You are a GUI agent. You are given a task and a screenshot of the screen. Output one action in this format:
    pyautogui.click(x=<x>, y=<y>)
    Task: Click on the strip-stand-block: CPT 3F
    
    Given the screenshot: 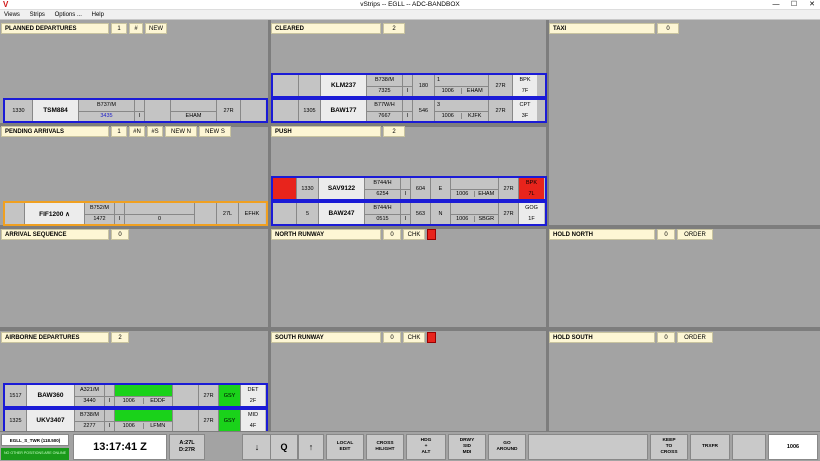 What is the action you would take?
    pyautogui.click(x=525, y=110)
    